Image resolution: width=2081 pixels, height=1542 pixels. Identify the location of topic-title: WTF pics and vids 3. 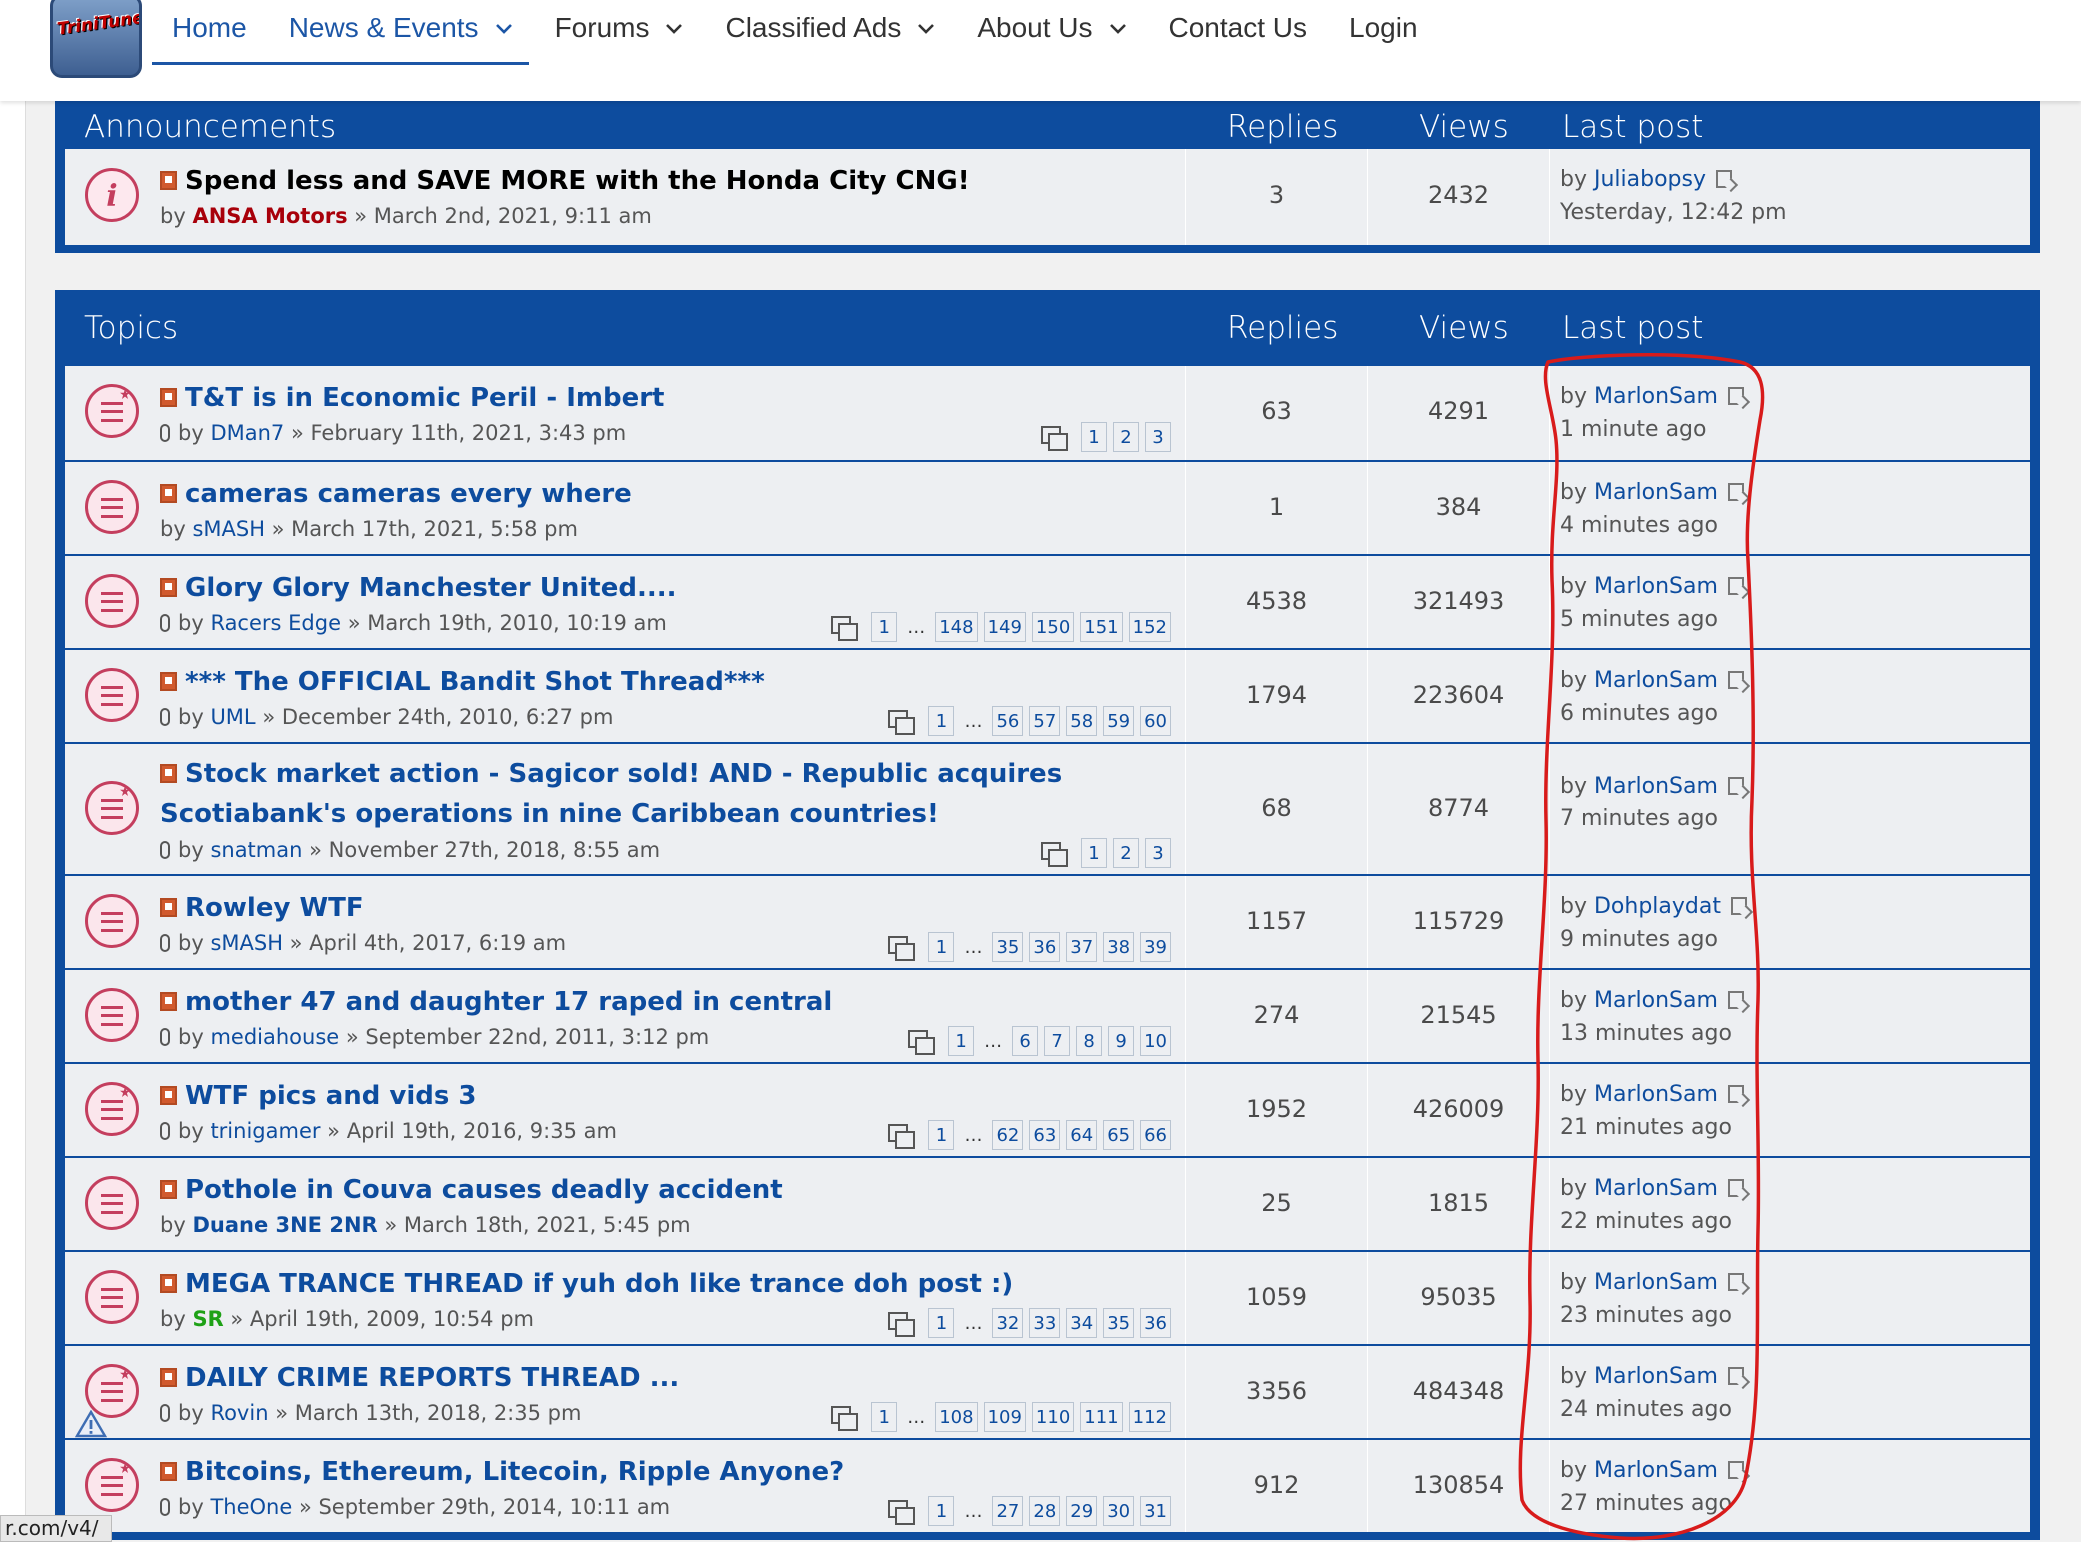
(665, 1096).